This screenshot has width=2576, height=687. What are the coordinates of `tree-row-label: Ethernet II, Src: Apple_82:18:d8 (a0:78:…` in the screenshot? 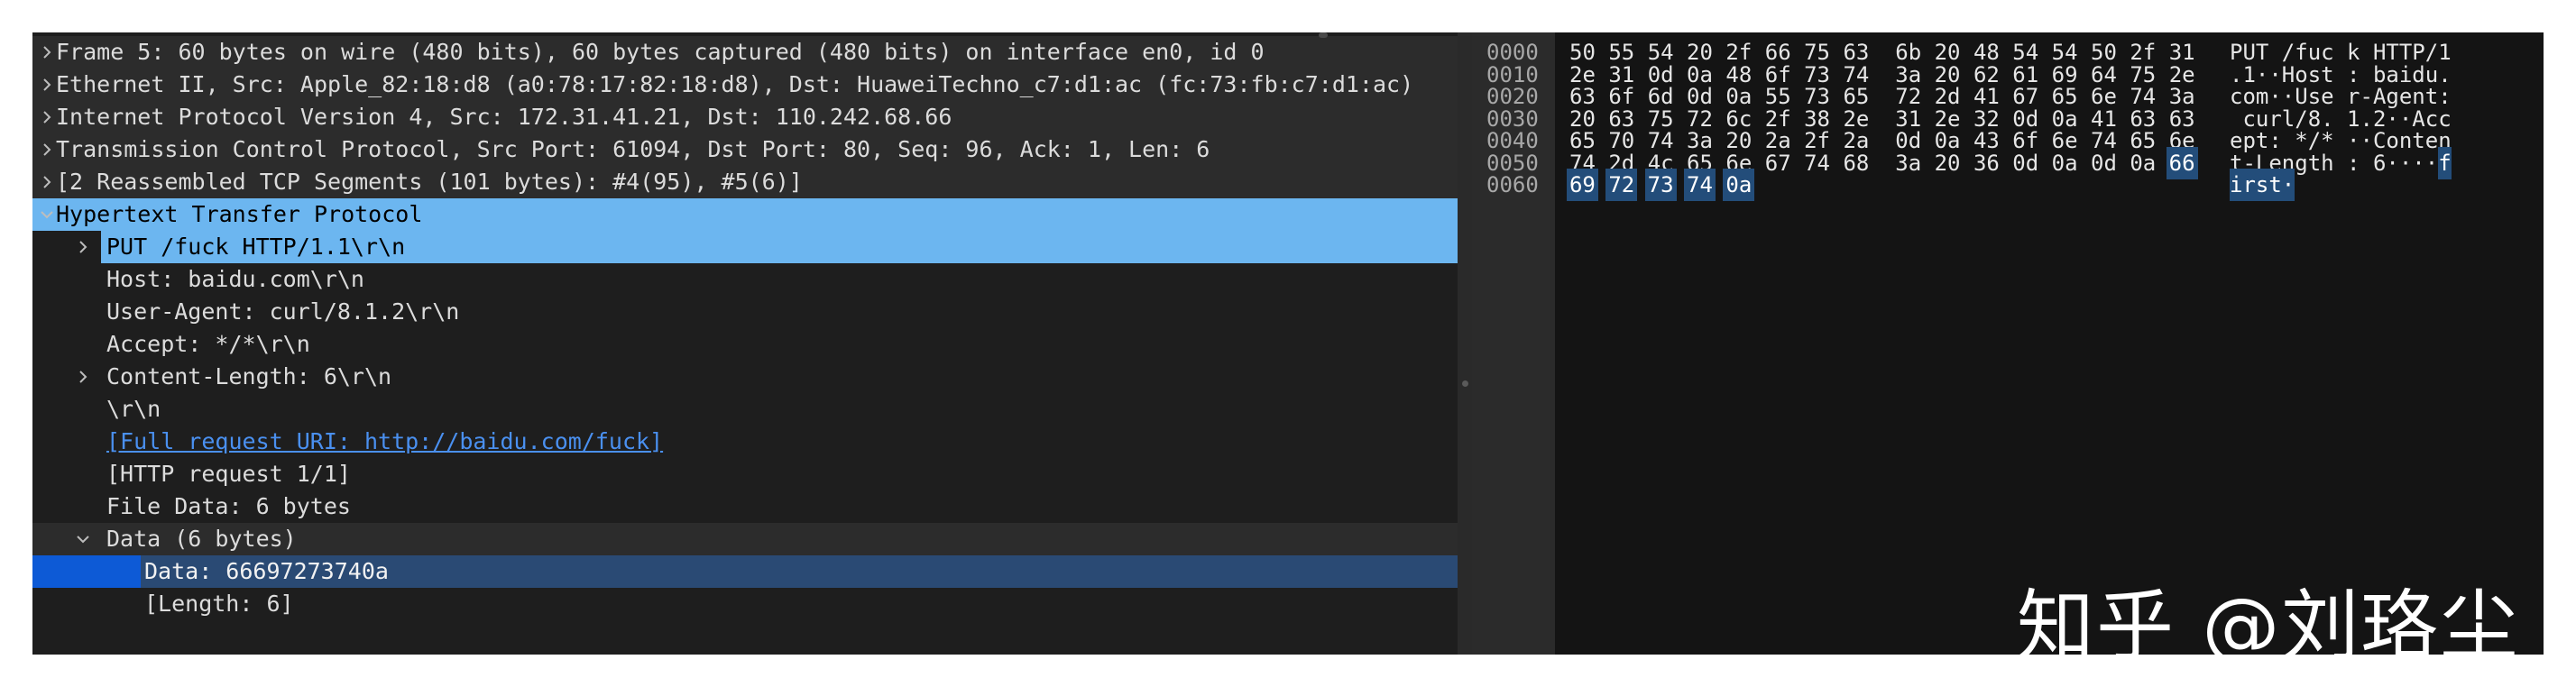 It's located at (735, 84).